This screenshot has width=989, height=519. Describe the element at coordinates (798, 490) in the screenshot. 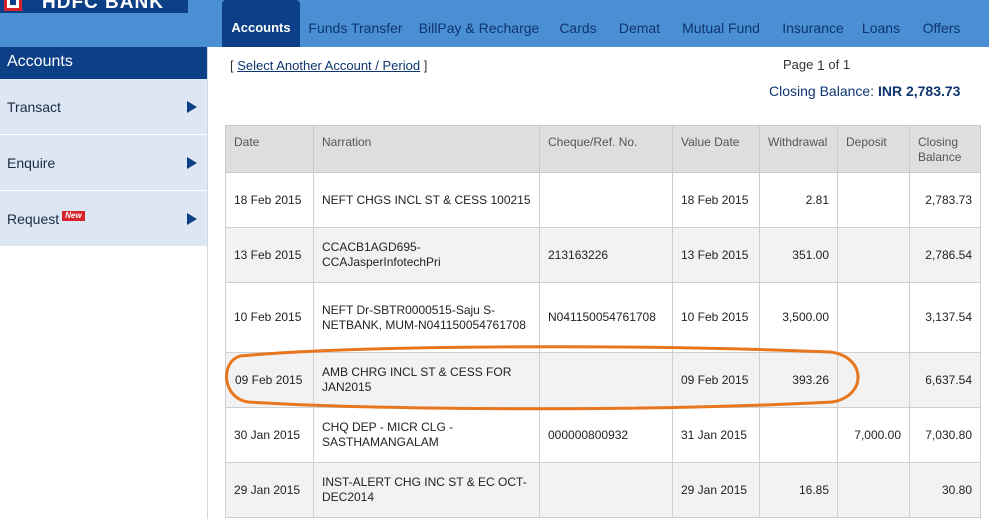

I see `withdrawal-cell: 16.85` at that location.